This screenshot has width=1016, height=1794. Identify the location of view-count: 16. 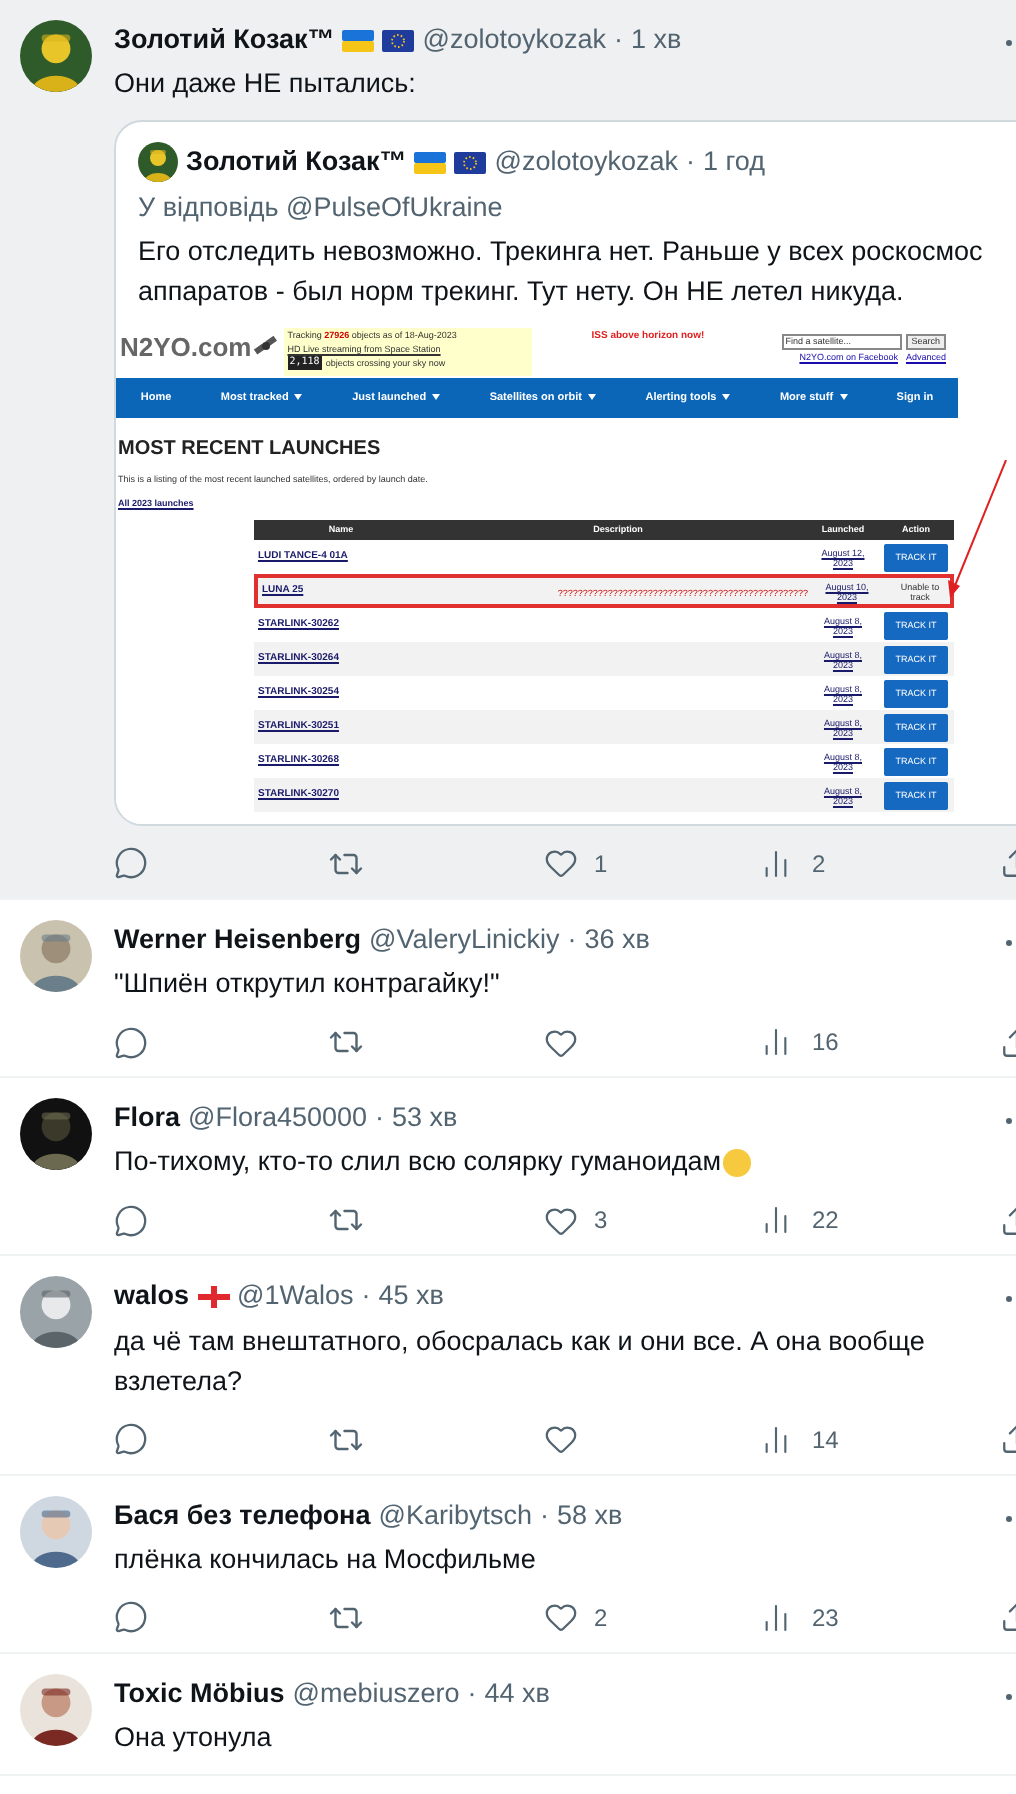
(825, 1043).